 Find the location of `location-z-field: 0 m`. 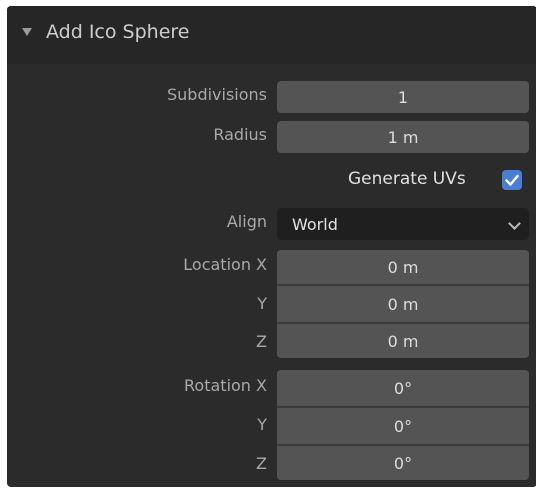

location-z-field: 0 m is located at coordinates (403, 341).